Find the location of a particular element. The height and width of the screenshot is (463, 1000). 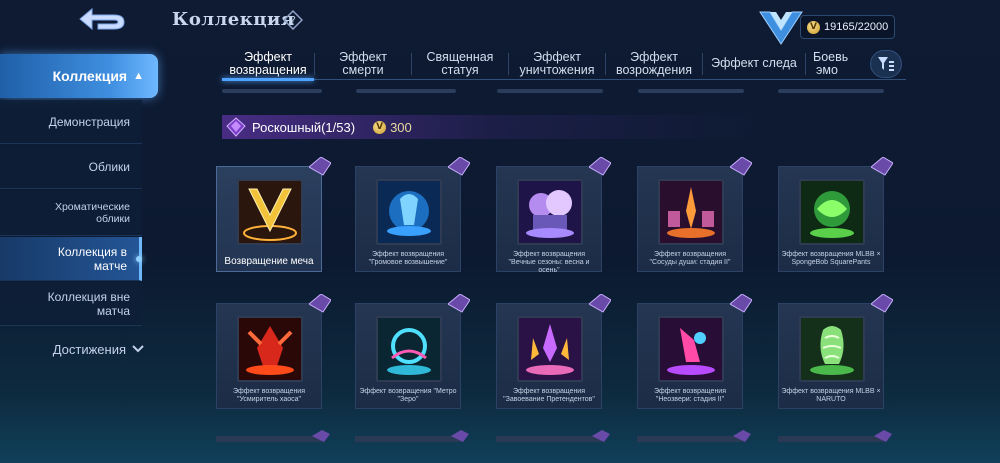

filter-sort-icon is located at coordinates (886, 64).